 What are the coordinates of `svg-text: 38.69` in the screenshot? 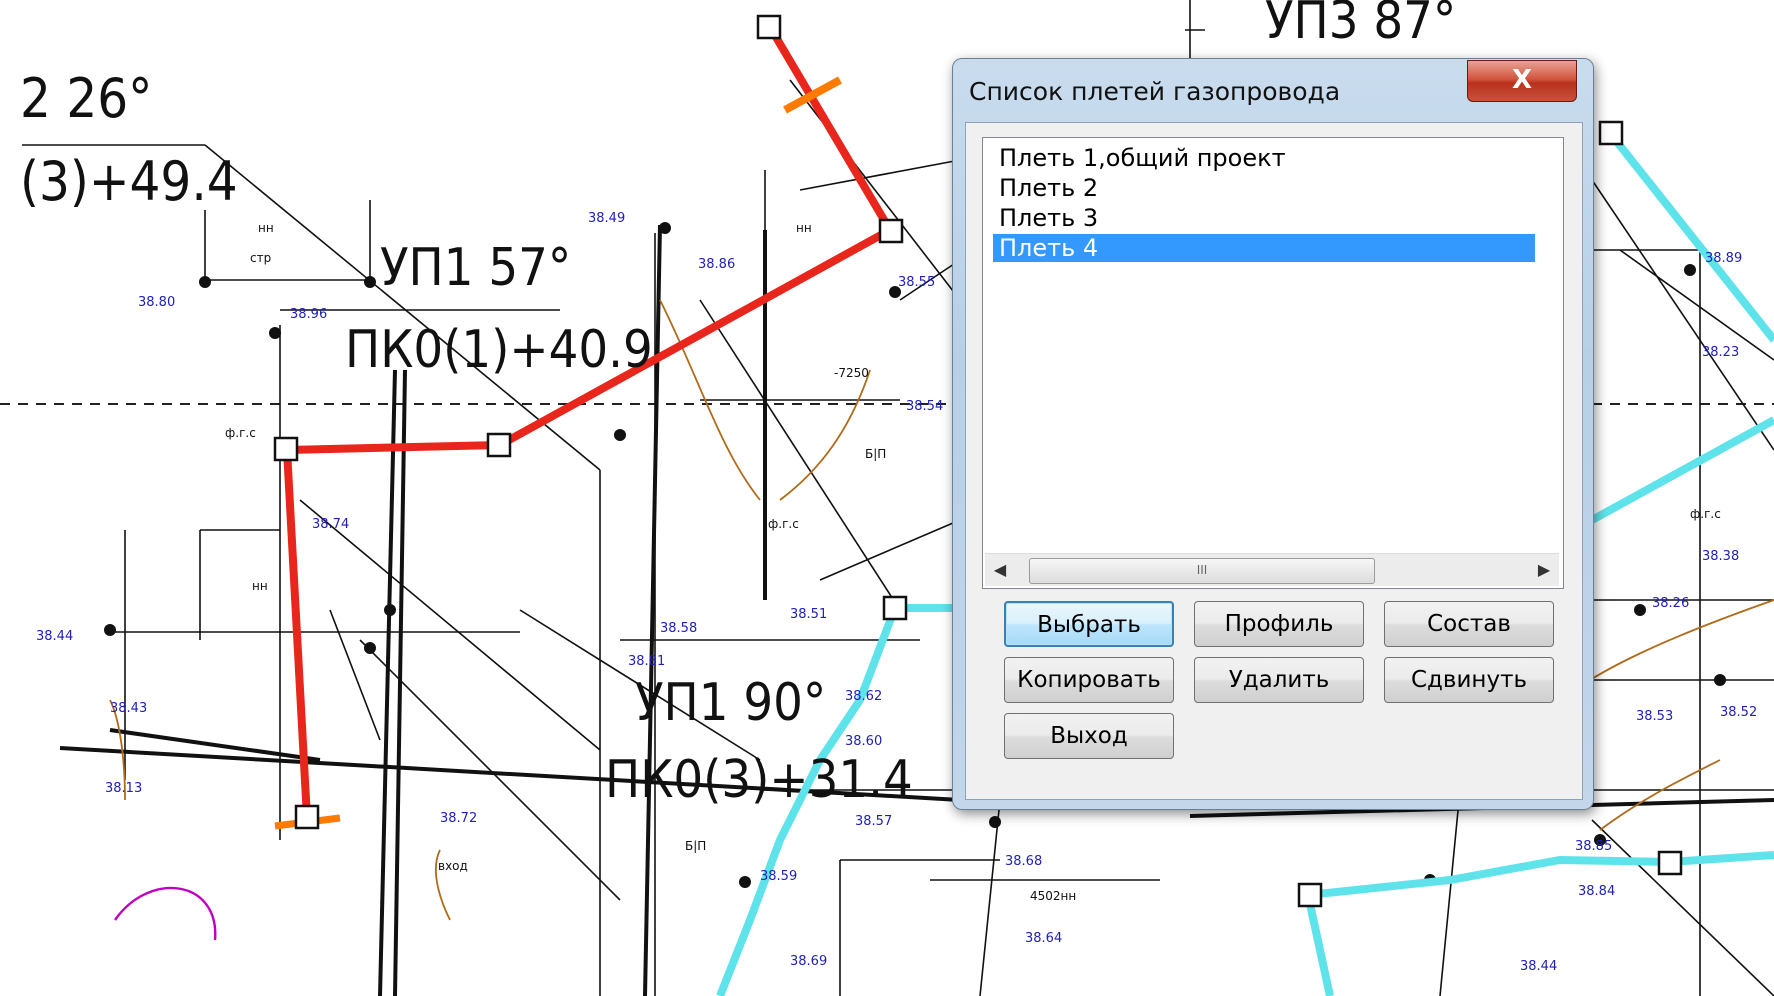 It's located at (808, 961).